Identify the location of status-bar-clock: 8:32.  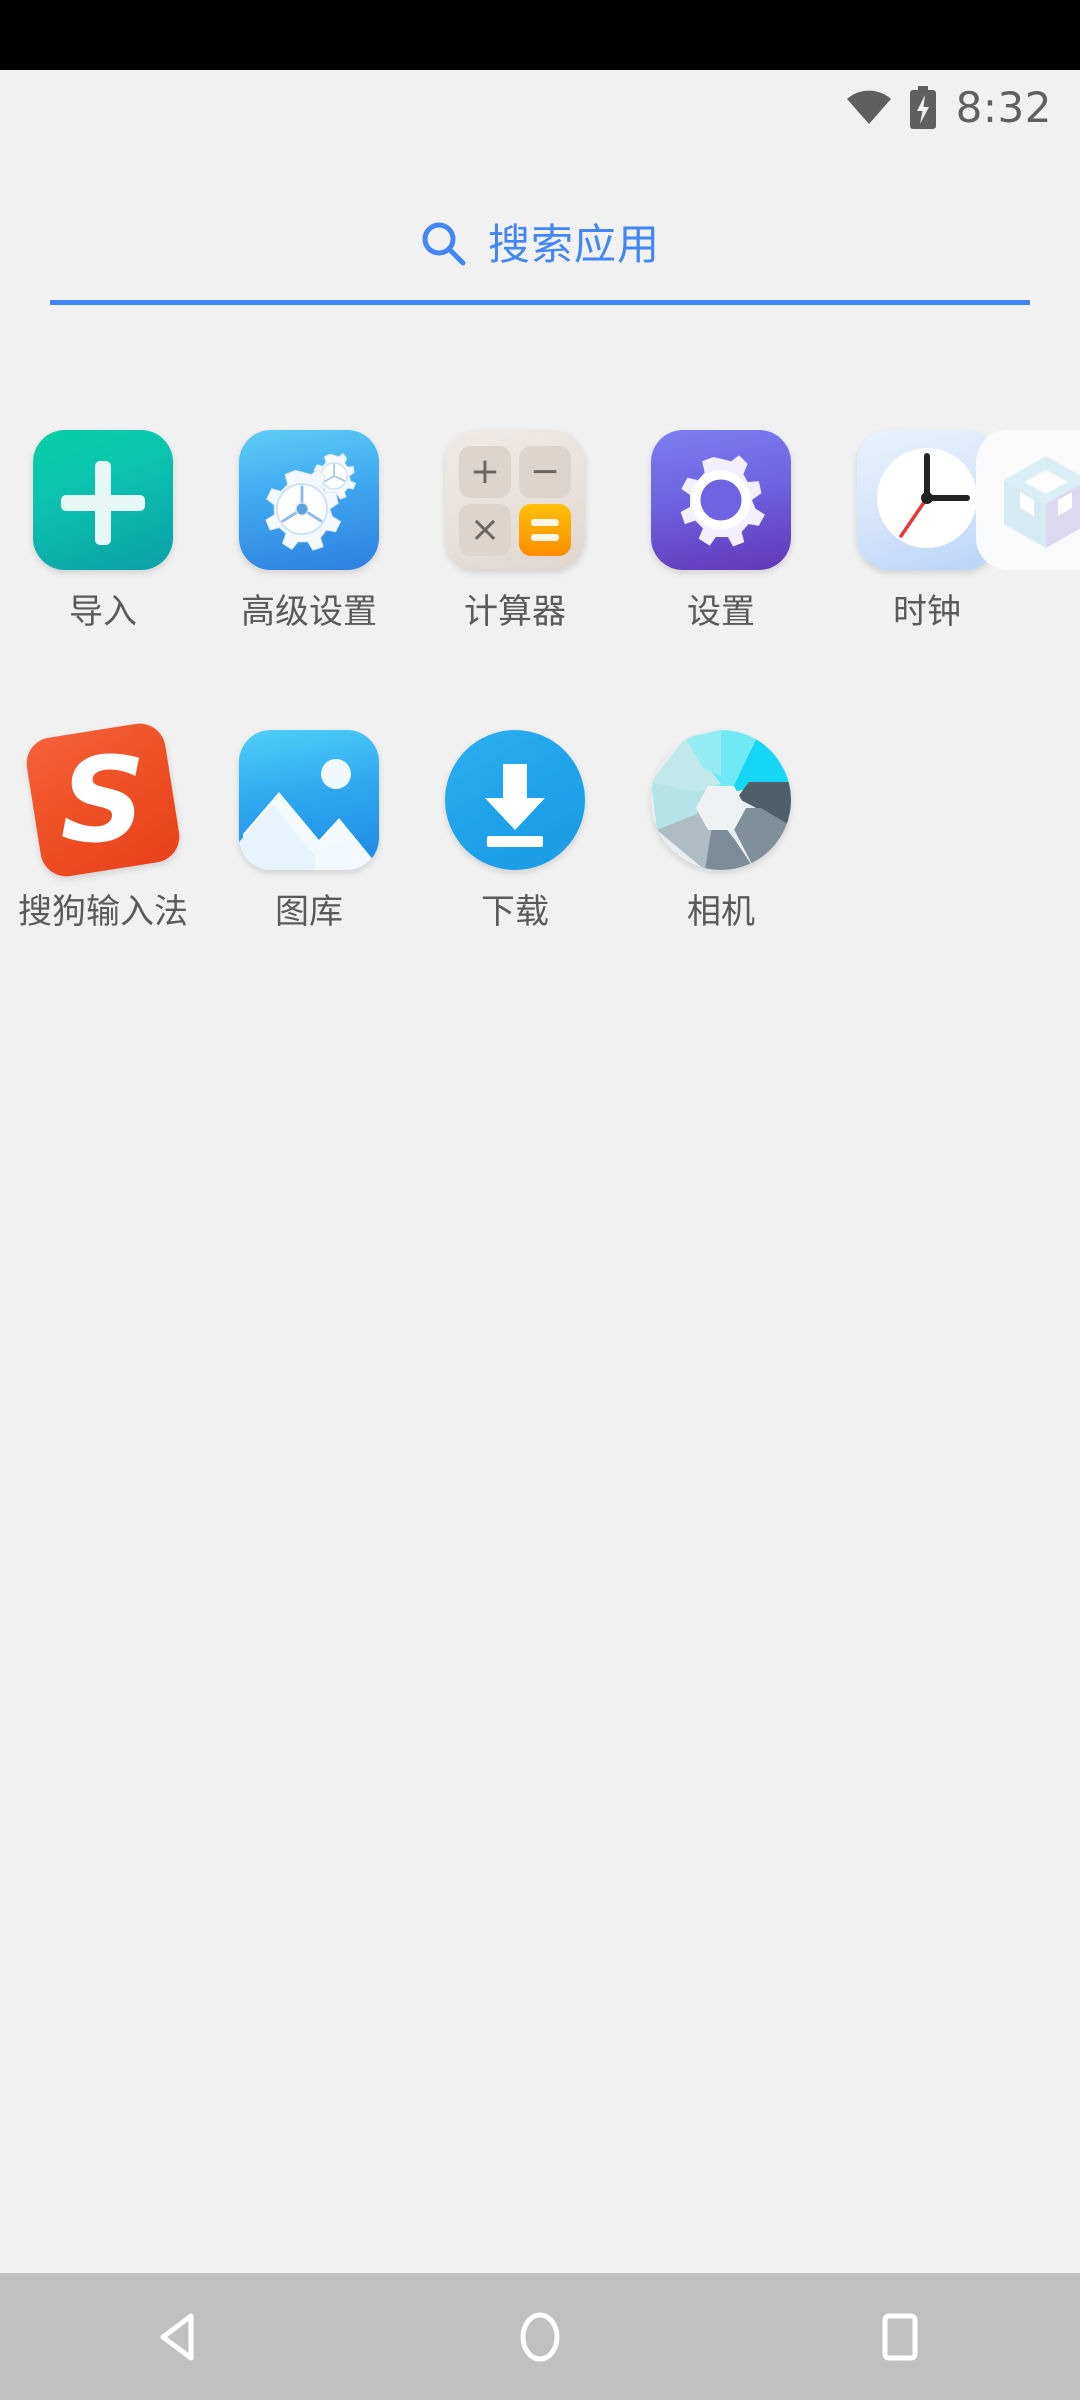
(1003, 107).